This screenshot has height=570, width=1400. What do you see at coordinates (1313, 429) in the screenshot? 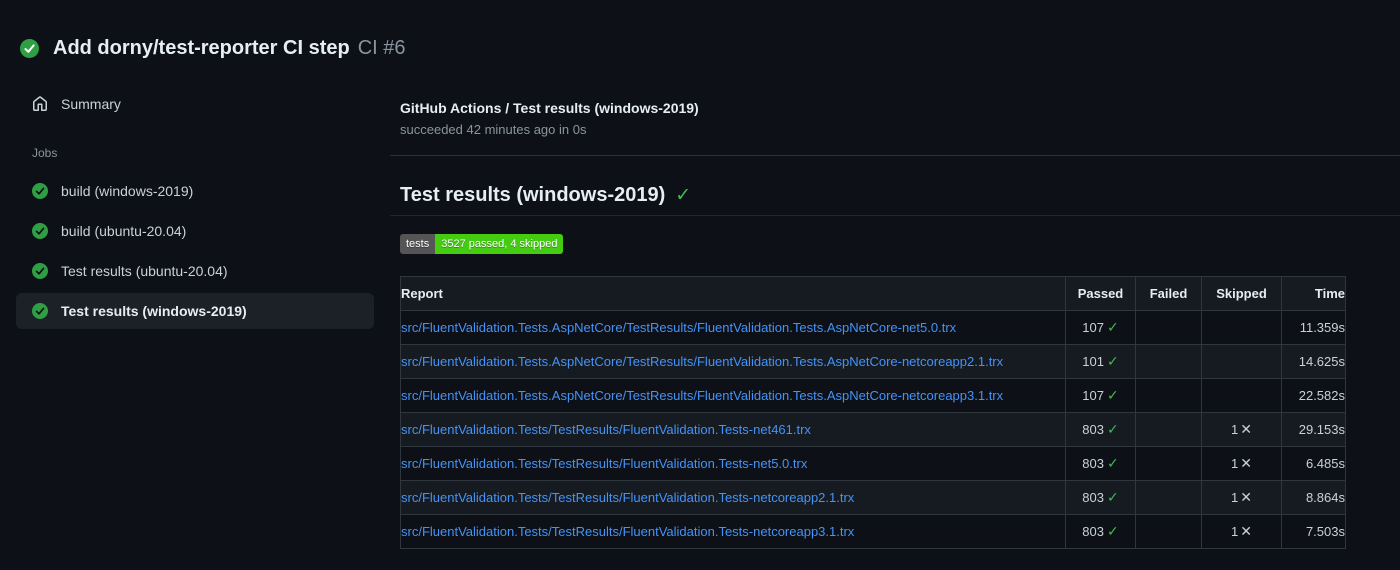
I see `time-cell: 29.153s` at bounding box center [1313, 429].